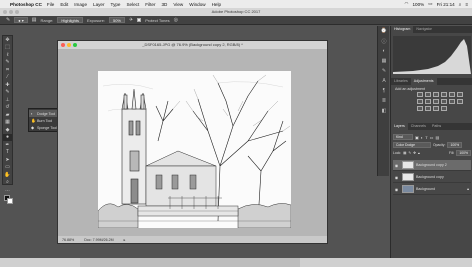 This screenshot has height=267, width=472. Describe the element at coordinates (63, 45) in the screenshot. I see `doc-close-icon` at that location.